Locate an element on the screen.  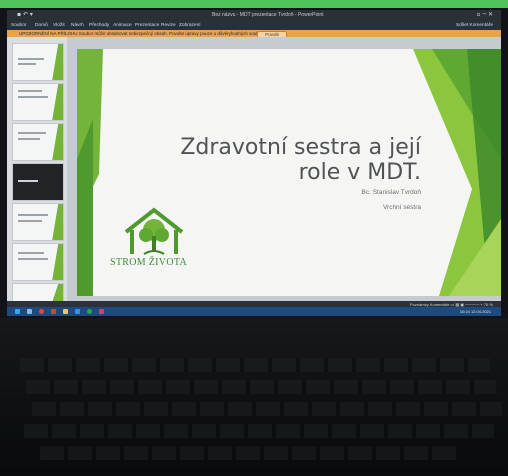
powerpoint-icon is located at coordinates (53, 311).